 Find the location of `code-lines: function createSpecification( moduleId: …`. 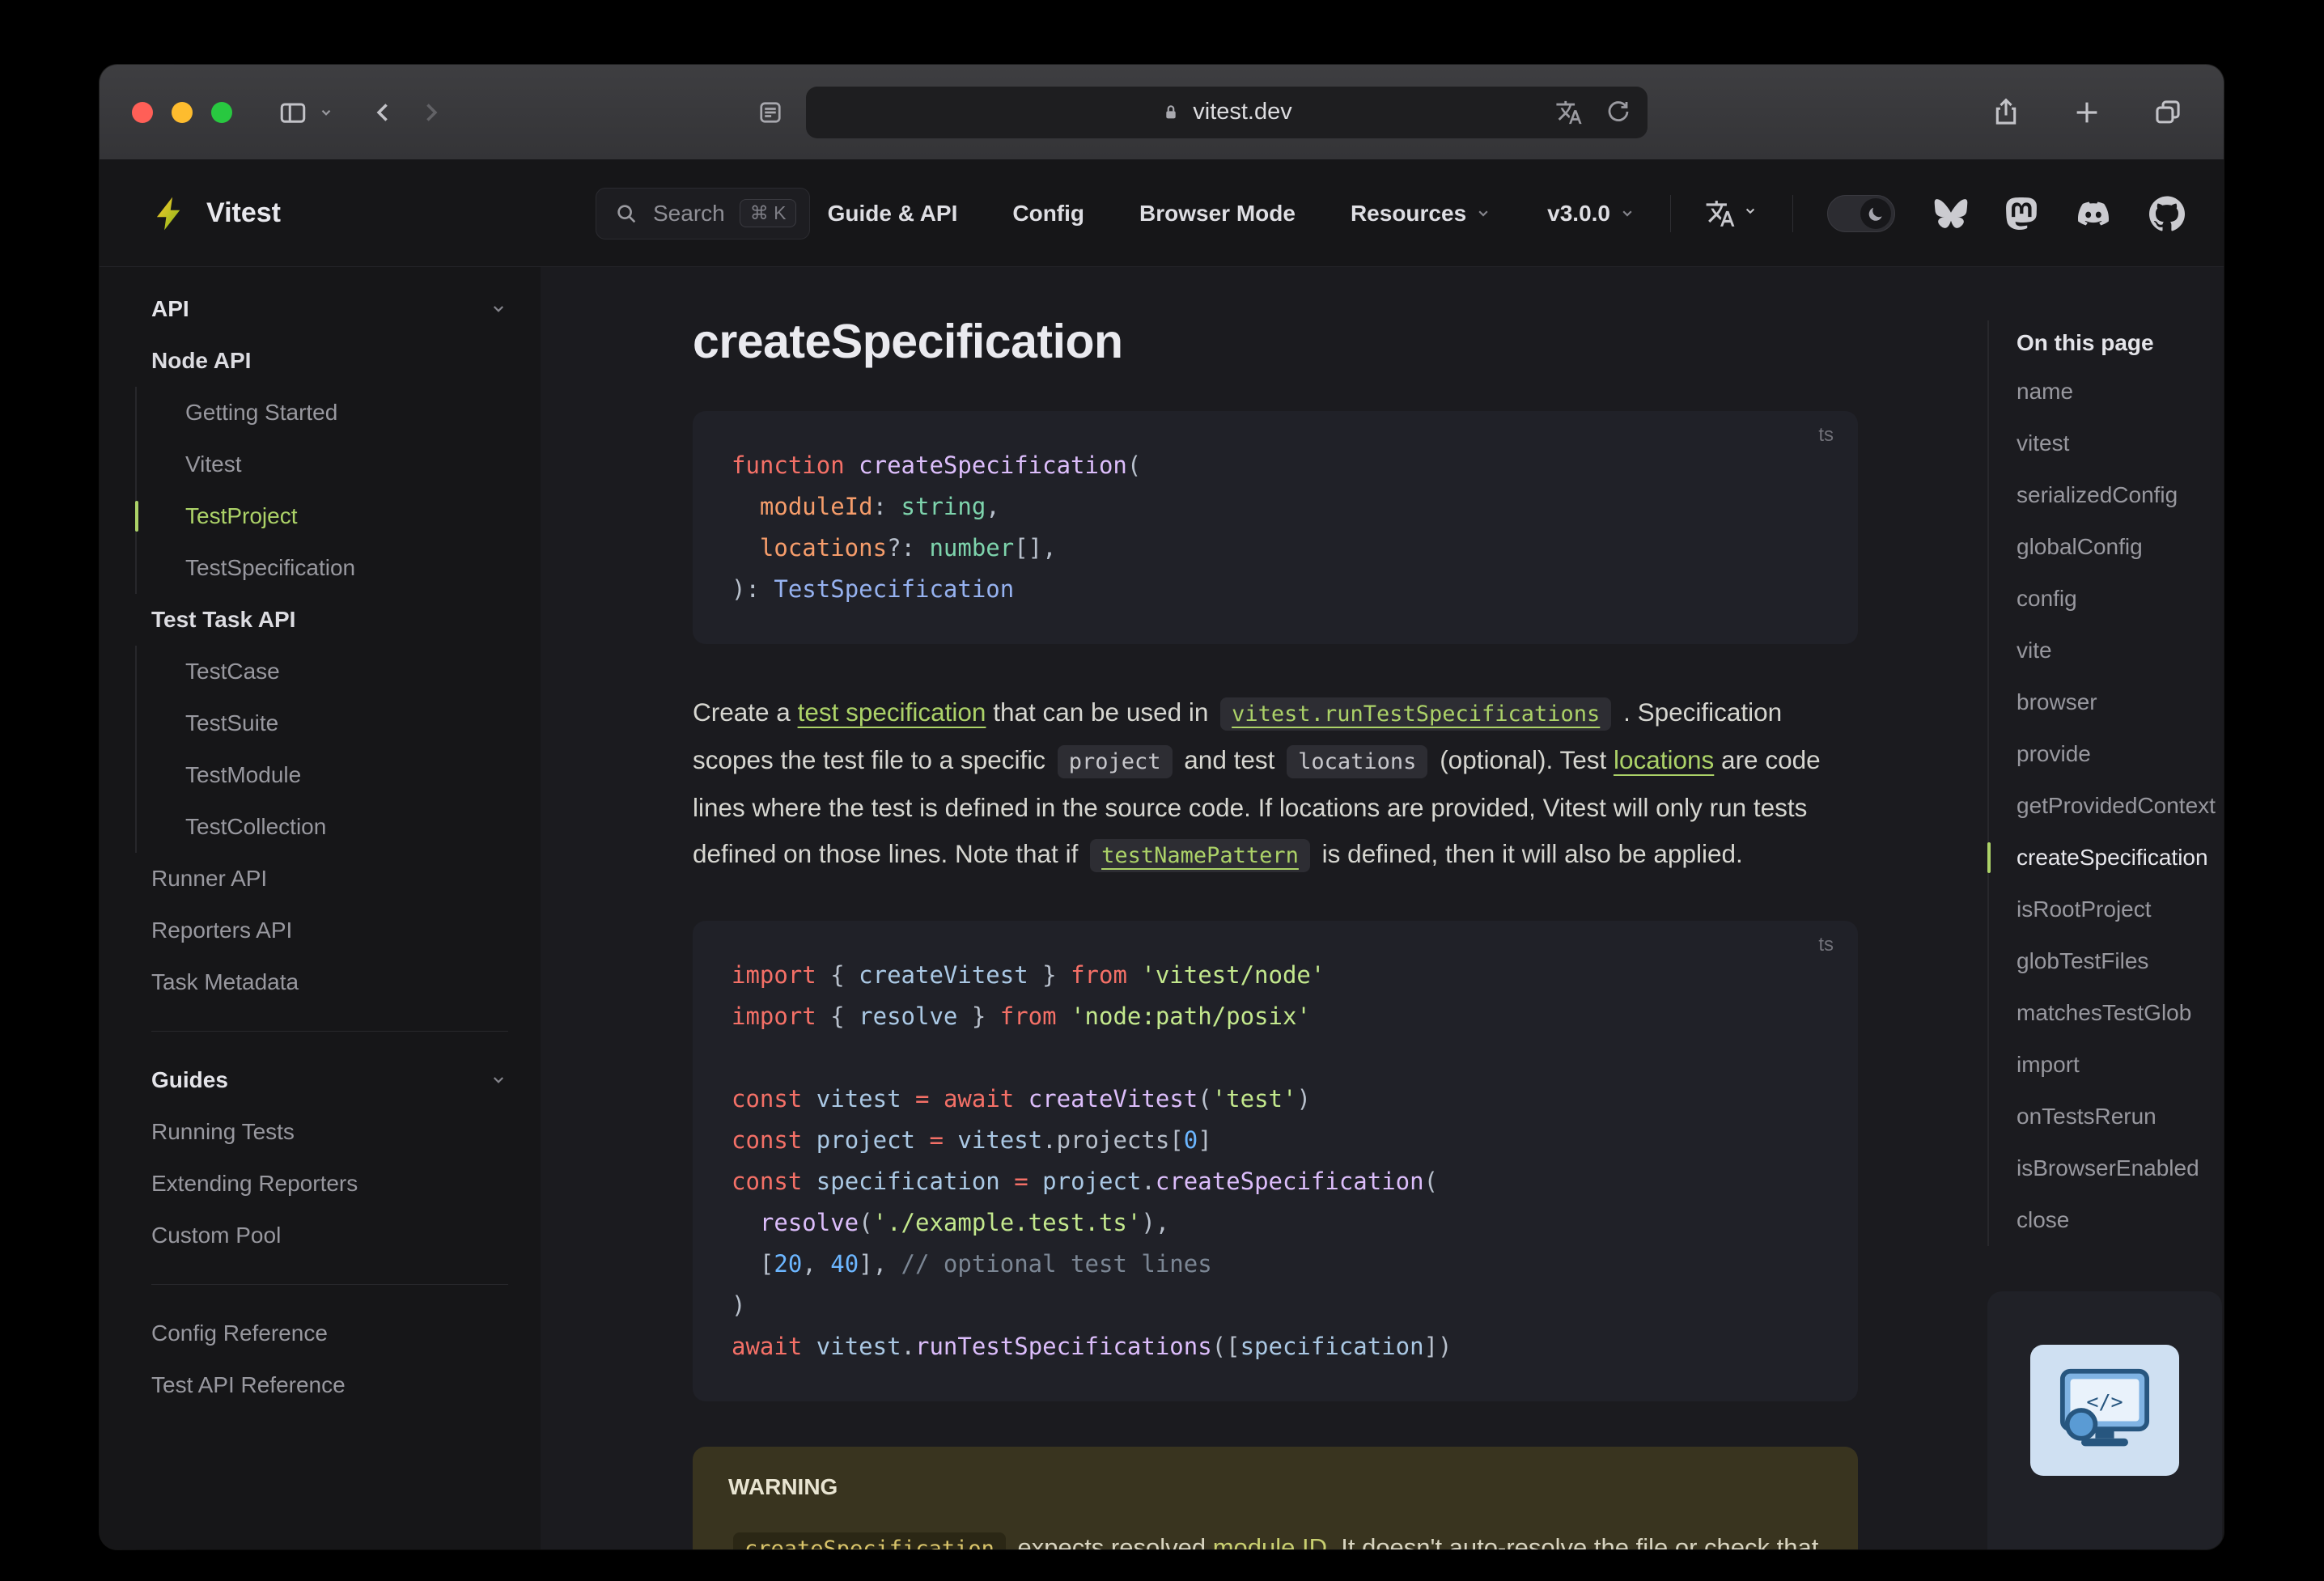

code-lines: function createSpecification( moduleId: … is located at coordinates (937, 527).